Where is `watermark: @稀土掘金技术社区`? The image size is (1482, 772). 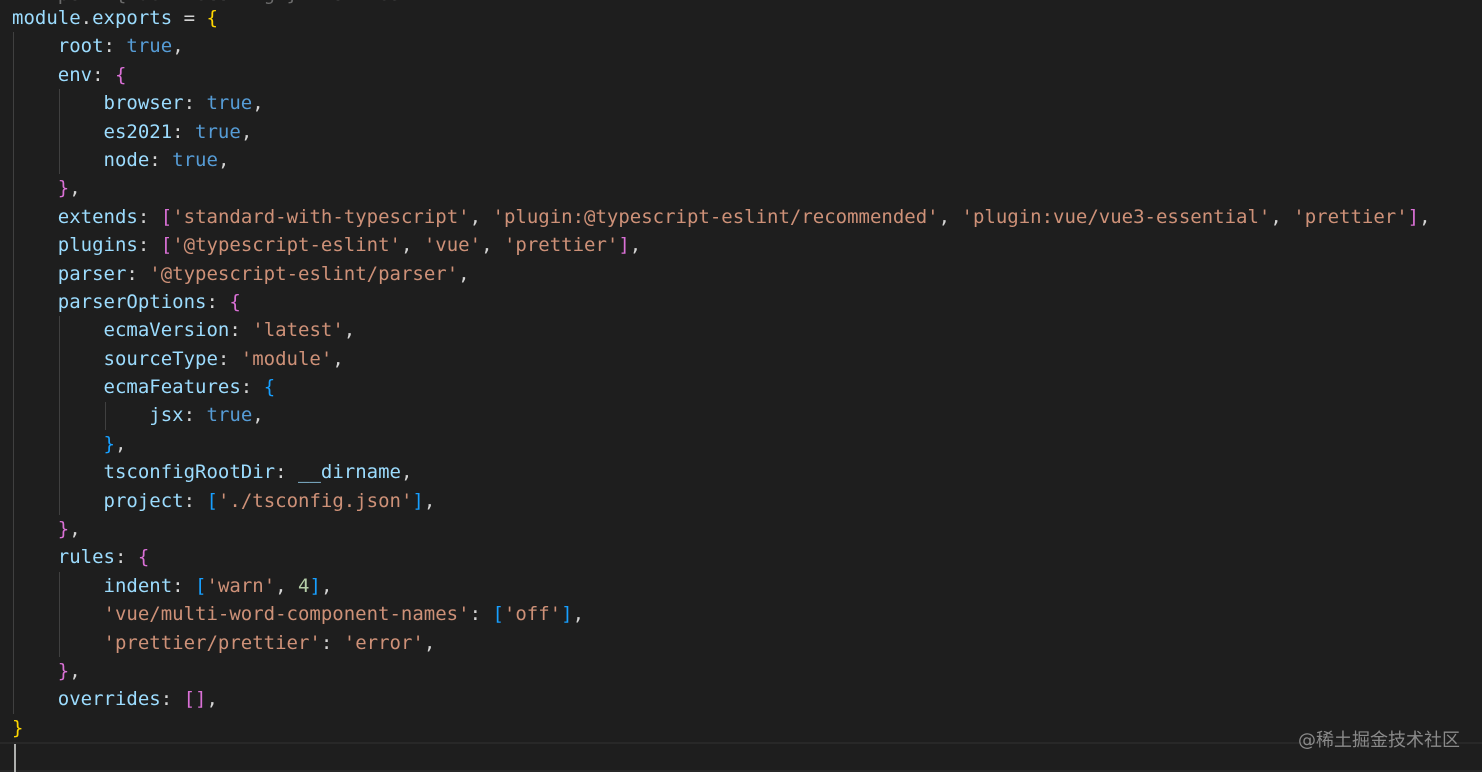
watermark: @稀土掘金技术社区 is located at coordinates (1379, 740).